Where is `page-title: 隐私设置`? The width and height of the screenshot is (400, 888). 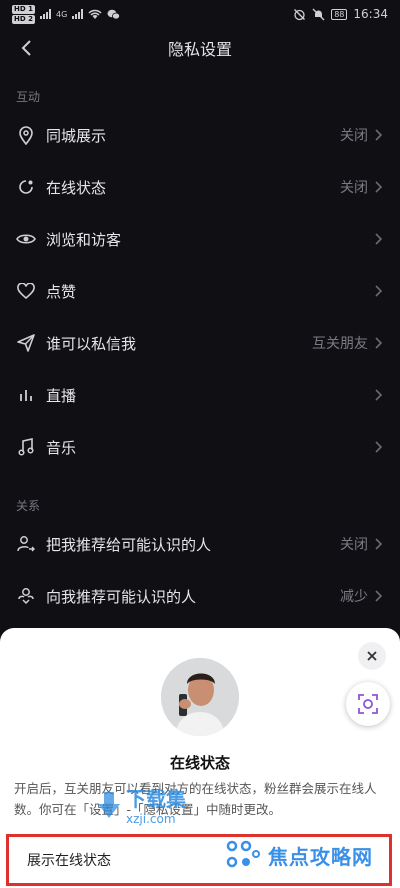 page-title: 隐私设置 is located at coordinates (199, 49).